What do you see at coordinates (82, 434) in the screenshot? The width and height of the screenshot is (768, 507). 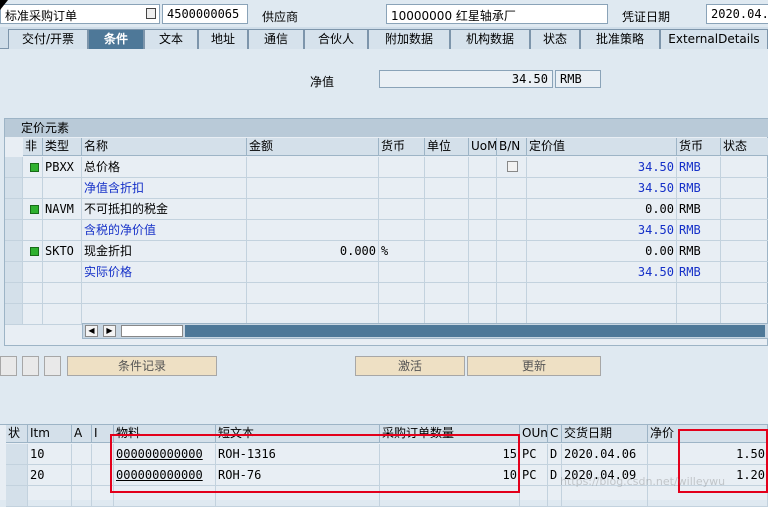 I see `item-col-a: A` at bounding box center [82, 434].